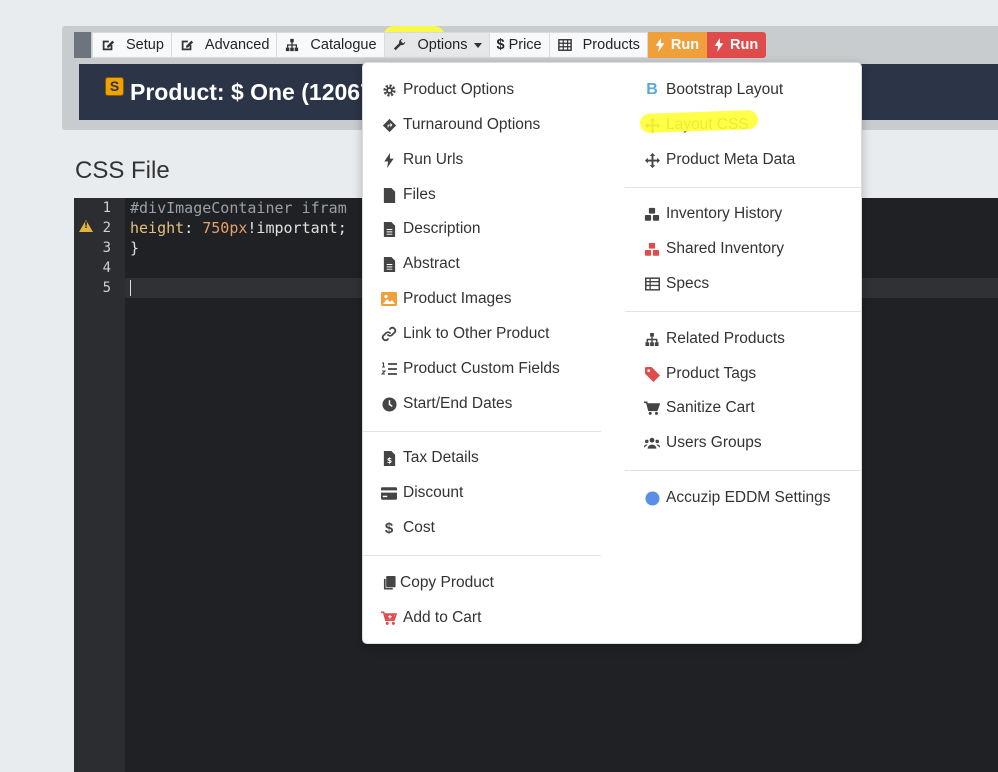 The image size is (998, 772). Describe the element at coordinates (400, 45) in the screenshot. I see `wrench-icon` at that location.